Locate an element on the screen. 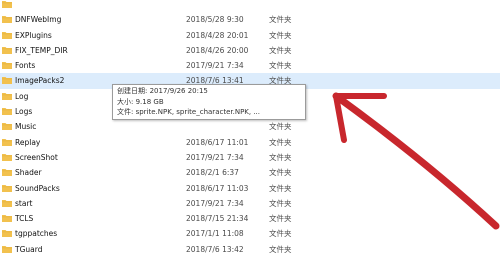  file-name: tgppatches is located at coordinates (36, 234).